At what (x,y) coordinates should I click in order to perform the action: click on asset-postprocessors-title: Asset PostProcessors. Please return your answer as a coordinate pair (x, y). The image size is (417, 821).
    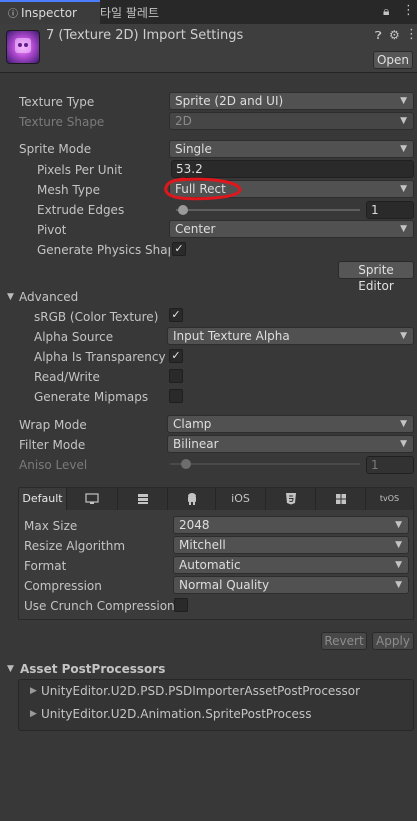
    Looking at the image, I should click on (92, 669).